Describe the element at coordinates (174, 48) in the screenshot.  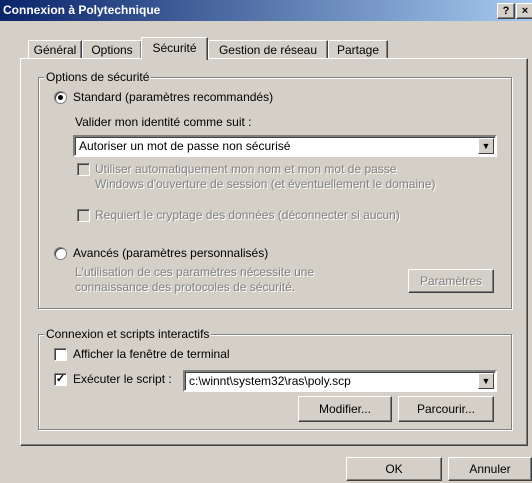
I see `tab-security: Sécurité` at that location.